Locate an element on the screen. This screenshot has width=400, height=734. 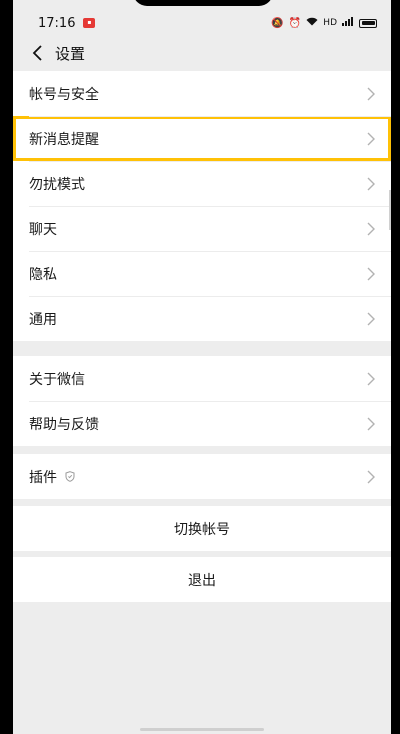
status-bar: 17:16 ▪ 🔕 ⏰ HD is located at coordinates (202, 23).